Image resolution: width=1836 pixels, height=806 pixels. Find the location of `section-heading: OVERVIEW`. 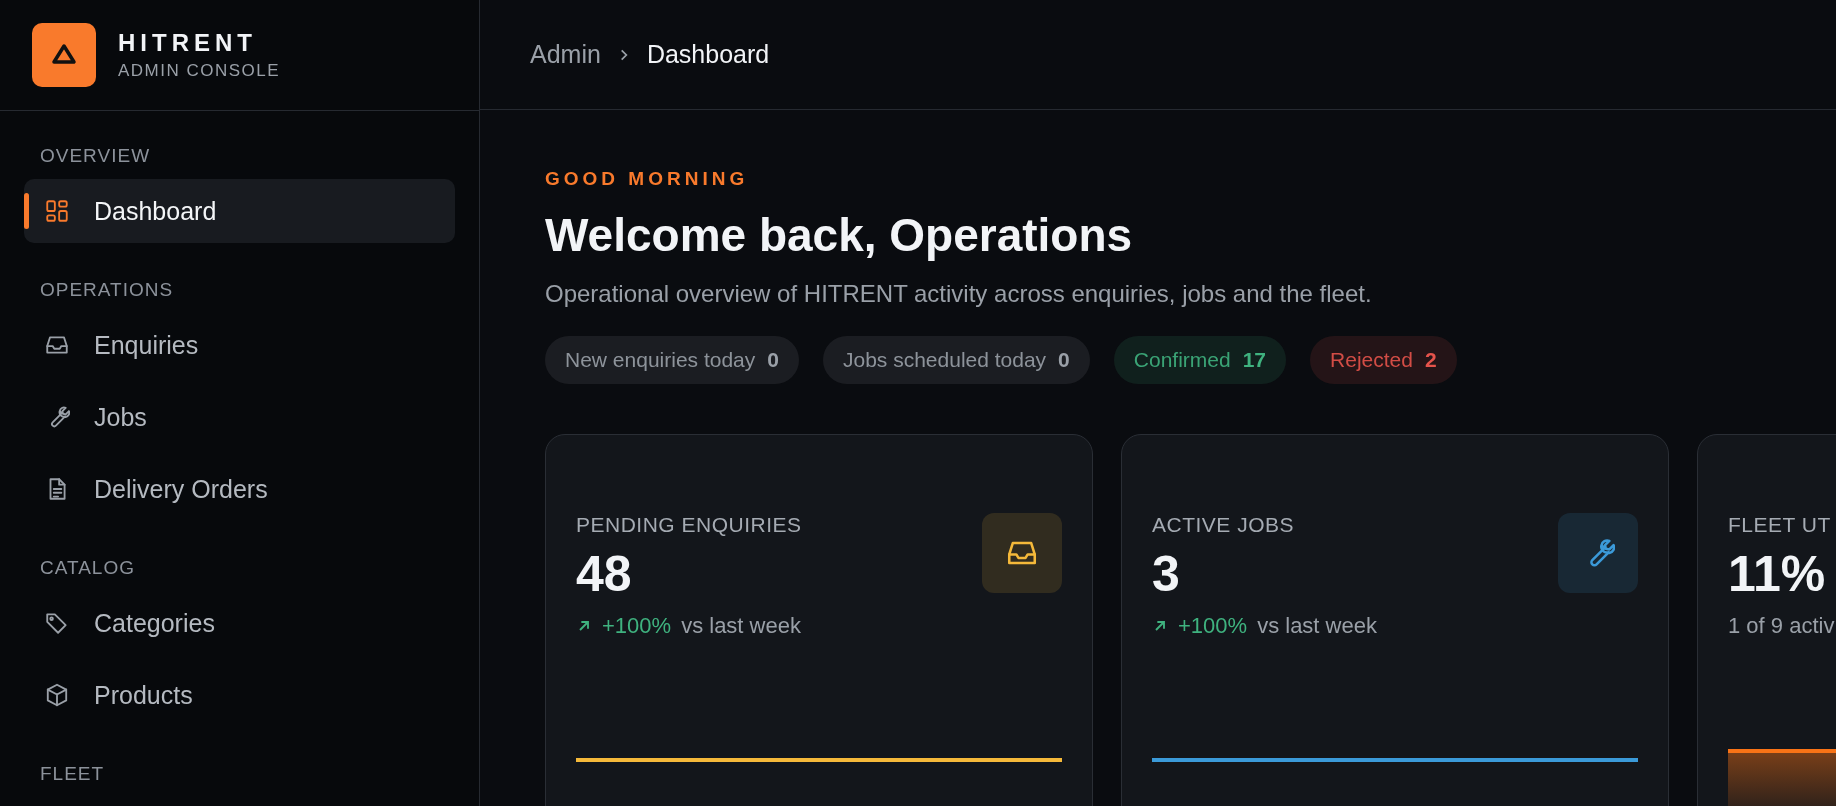

section-heading: OVERVIEW is located at coordinates (95, 156).